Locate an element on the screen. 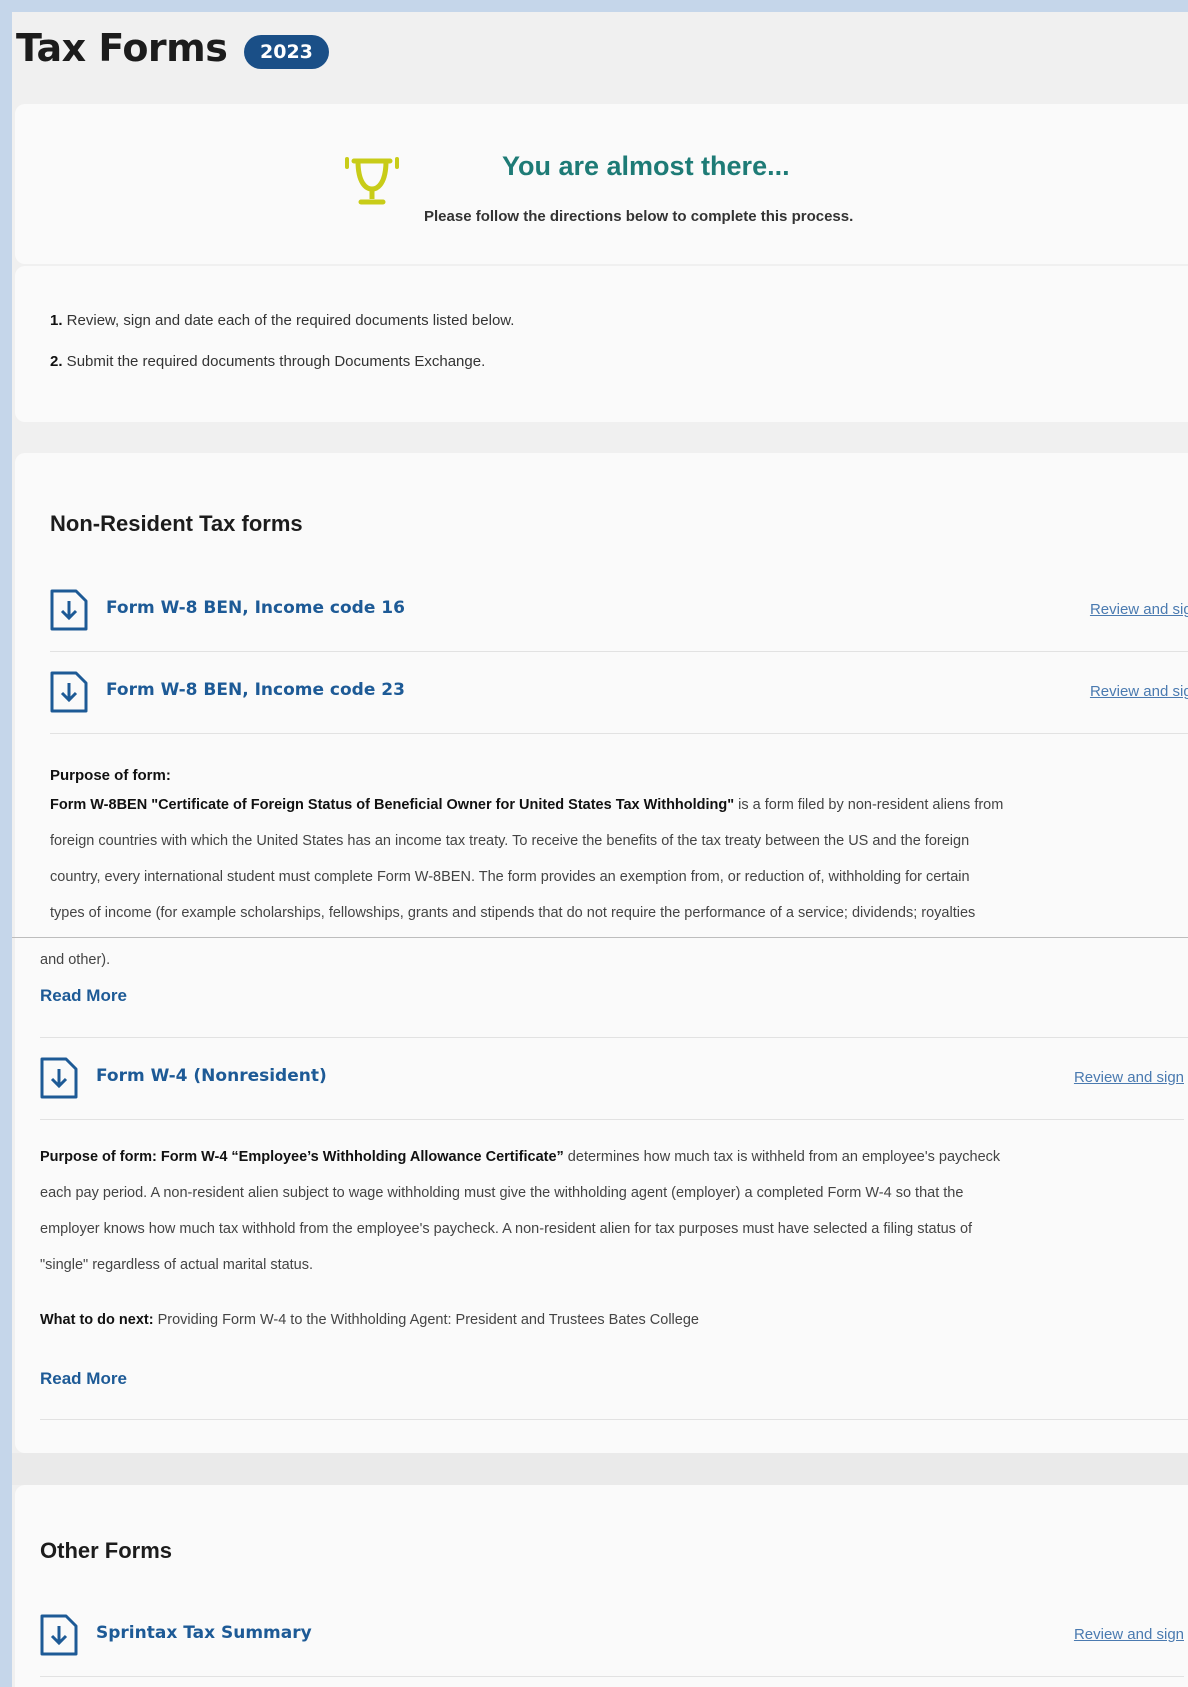  form-row-w4: Form W-4 (Nonresident) Review and sign is located at coordinates (612, 1078).